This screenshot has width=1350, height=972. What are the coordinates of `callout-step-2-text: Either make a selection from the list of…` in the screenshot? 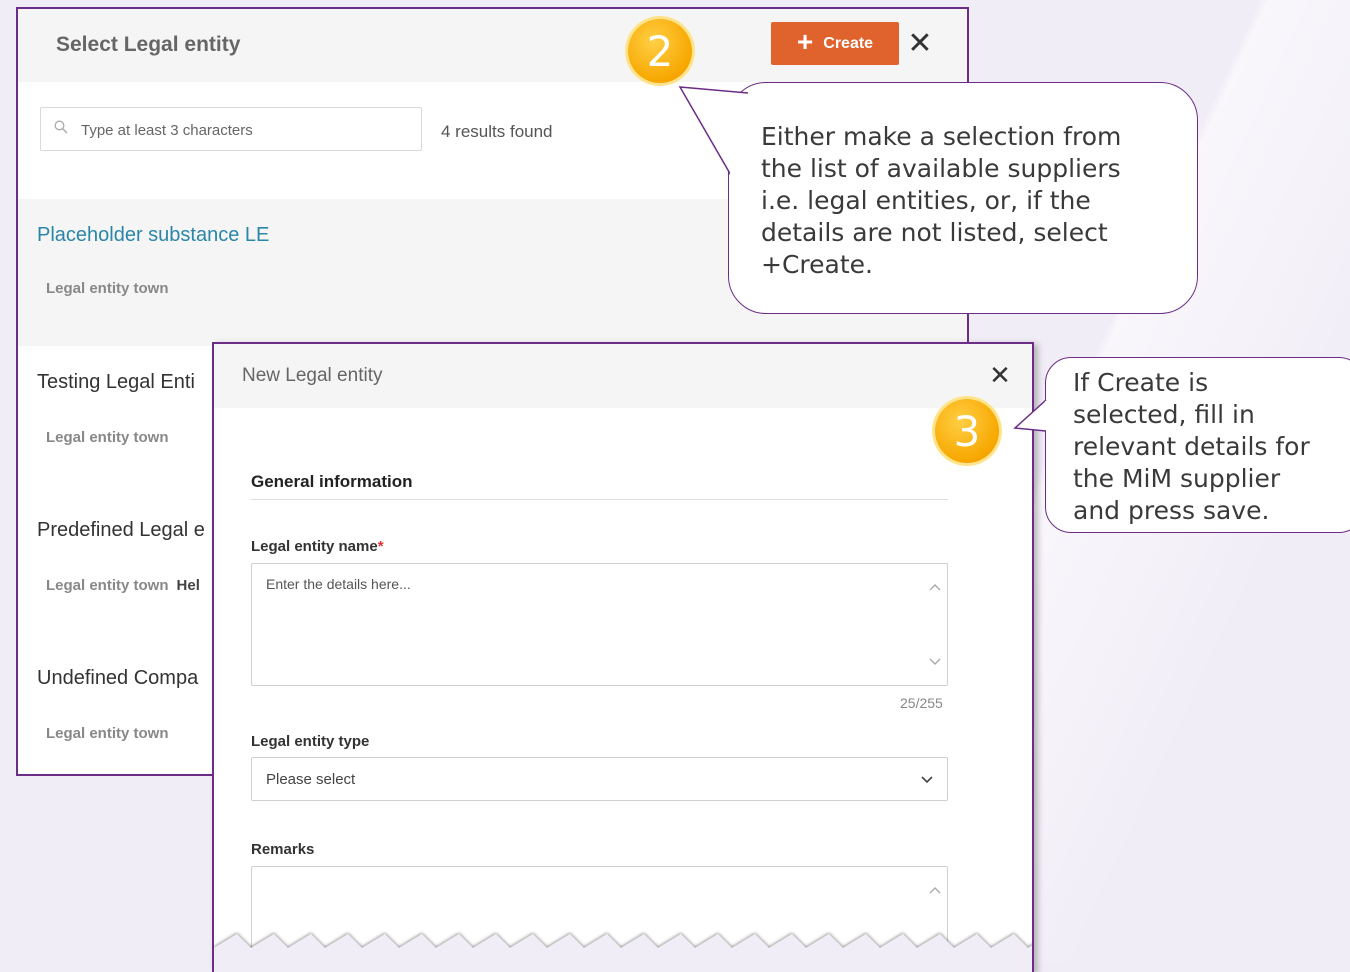 It's located at (941, 200).